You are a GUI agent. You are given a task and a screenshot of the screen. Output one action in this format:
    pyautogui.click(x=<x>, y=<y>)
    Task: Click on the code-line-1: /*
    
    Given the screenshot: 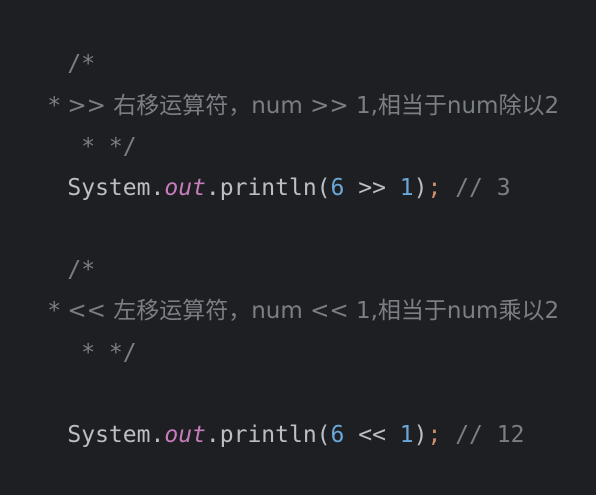 What is the action you would take?
    pyautogui.click(x=53, y=40)
    